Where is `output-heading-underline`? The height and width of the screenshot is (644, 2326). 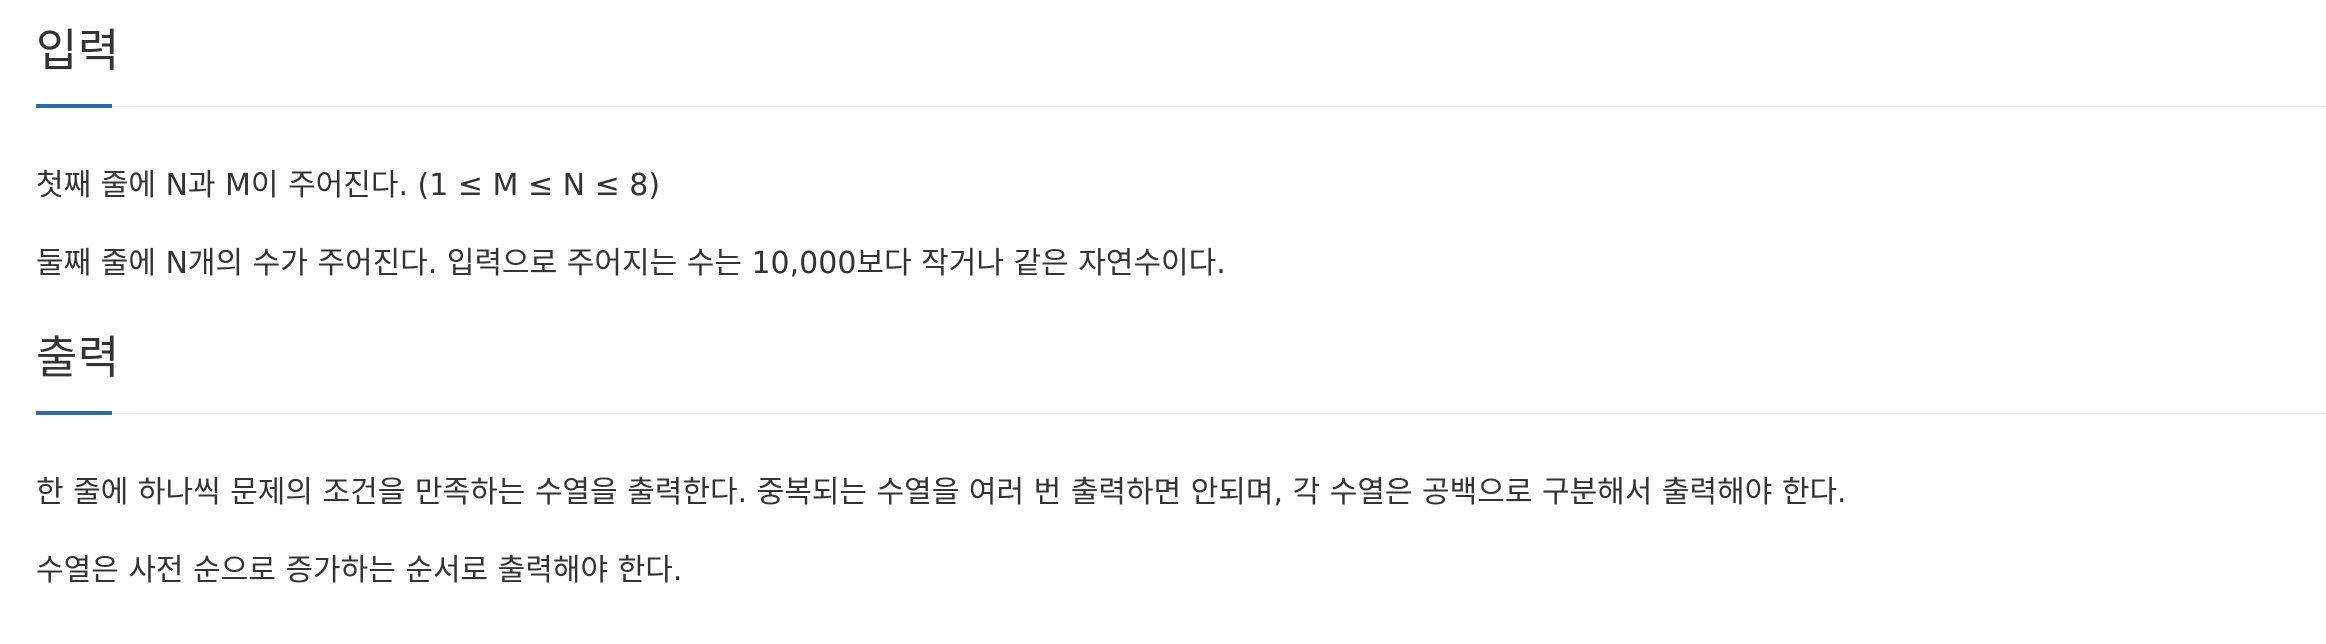
output-heading-underline is located at coordinates (74, 413).